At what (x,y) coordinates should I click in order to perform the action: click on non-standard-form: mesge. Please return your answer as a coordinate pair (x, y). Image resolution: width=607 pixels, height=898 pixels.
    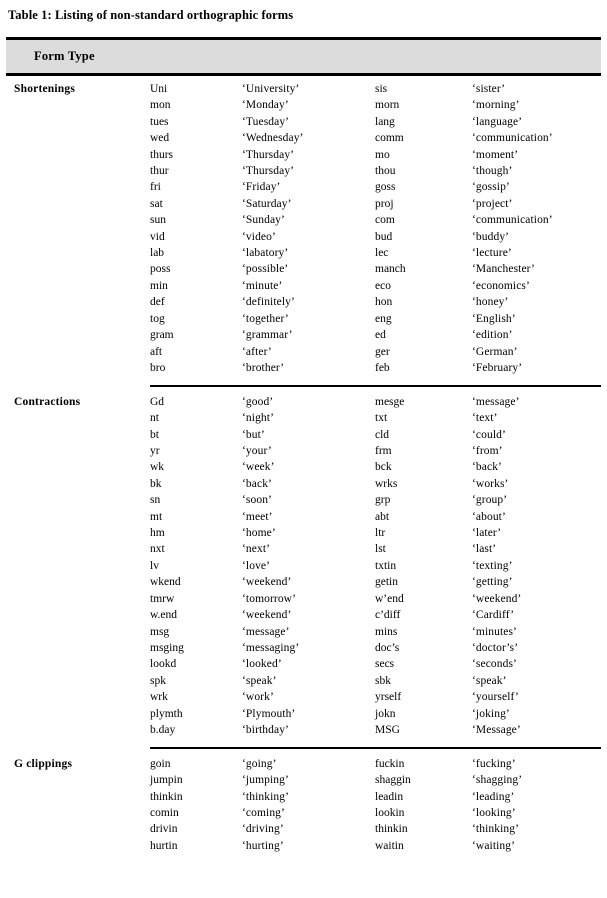
    Looking at the image, I should click on (390, 401).